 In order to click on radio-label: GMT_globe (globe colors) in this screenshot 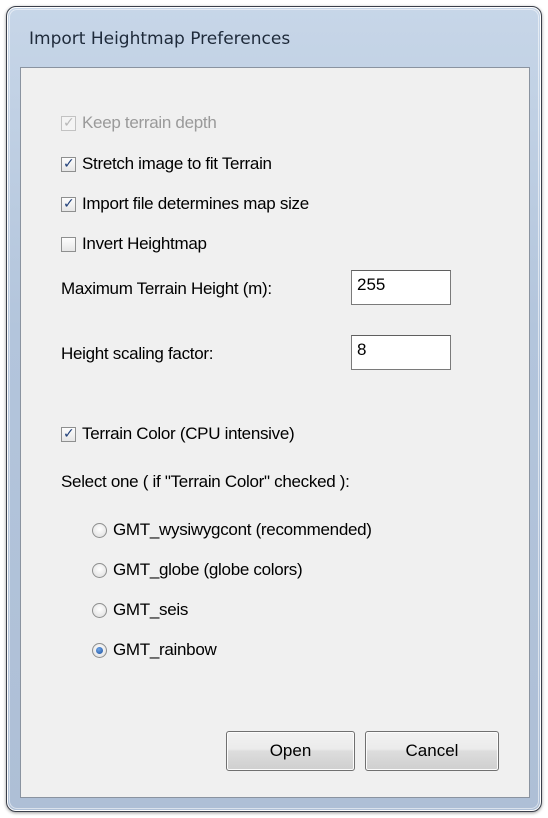, I will do `click(208, 569)`.